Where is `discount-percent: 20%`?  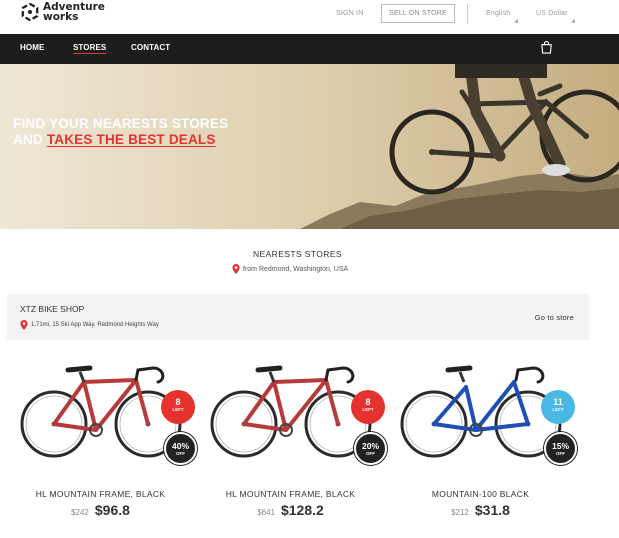
discount-percent: 20% is located at coordinates (370, 446).